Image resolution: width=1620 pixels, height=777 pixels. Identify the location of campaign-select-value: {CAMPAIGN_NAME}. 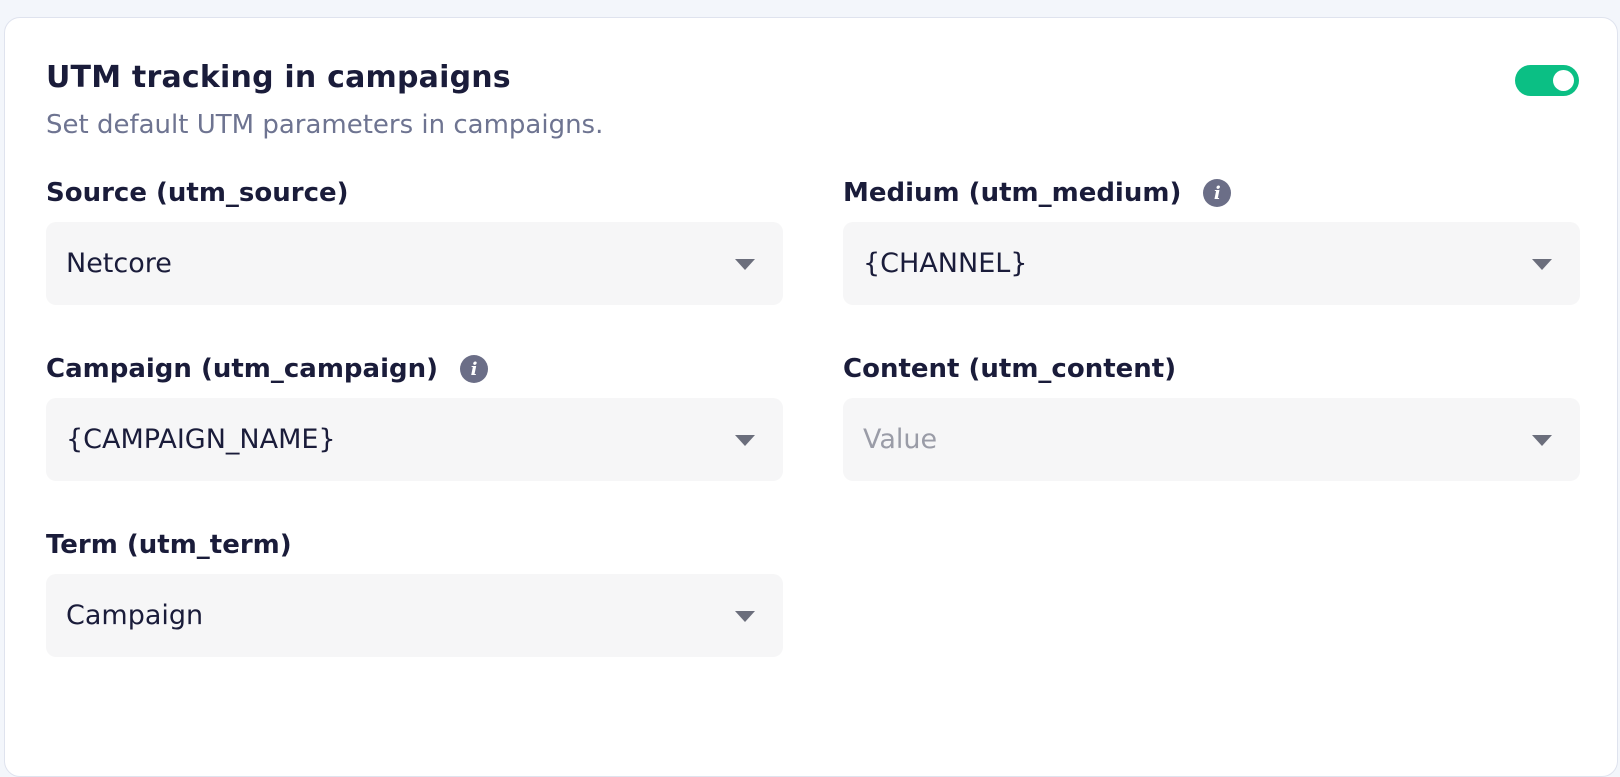
(201, 439).